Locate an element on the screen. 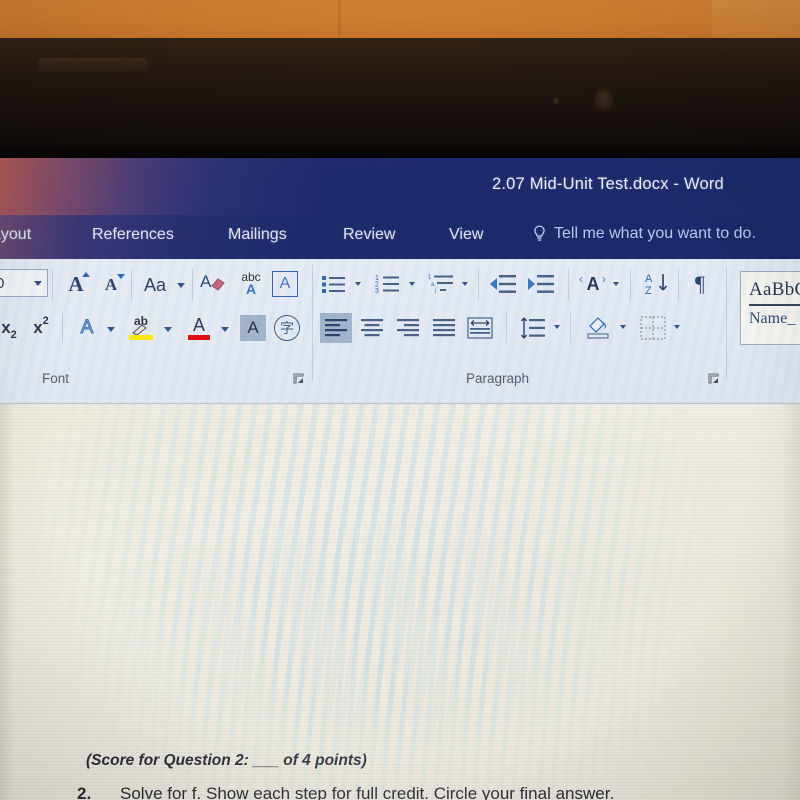  asian-layout-chevron-icon is located at coordinates (616, 284).